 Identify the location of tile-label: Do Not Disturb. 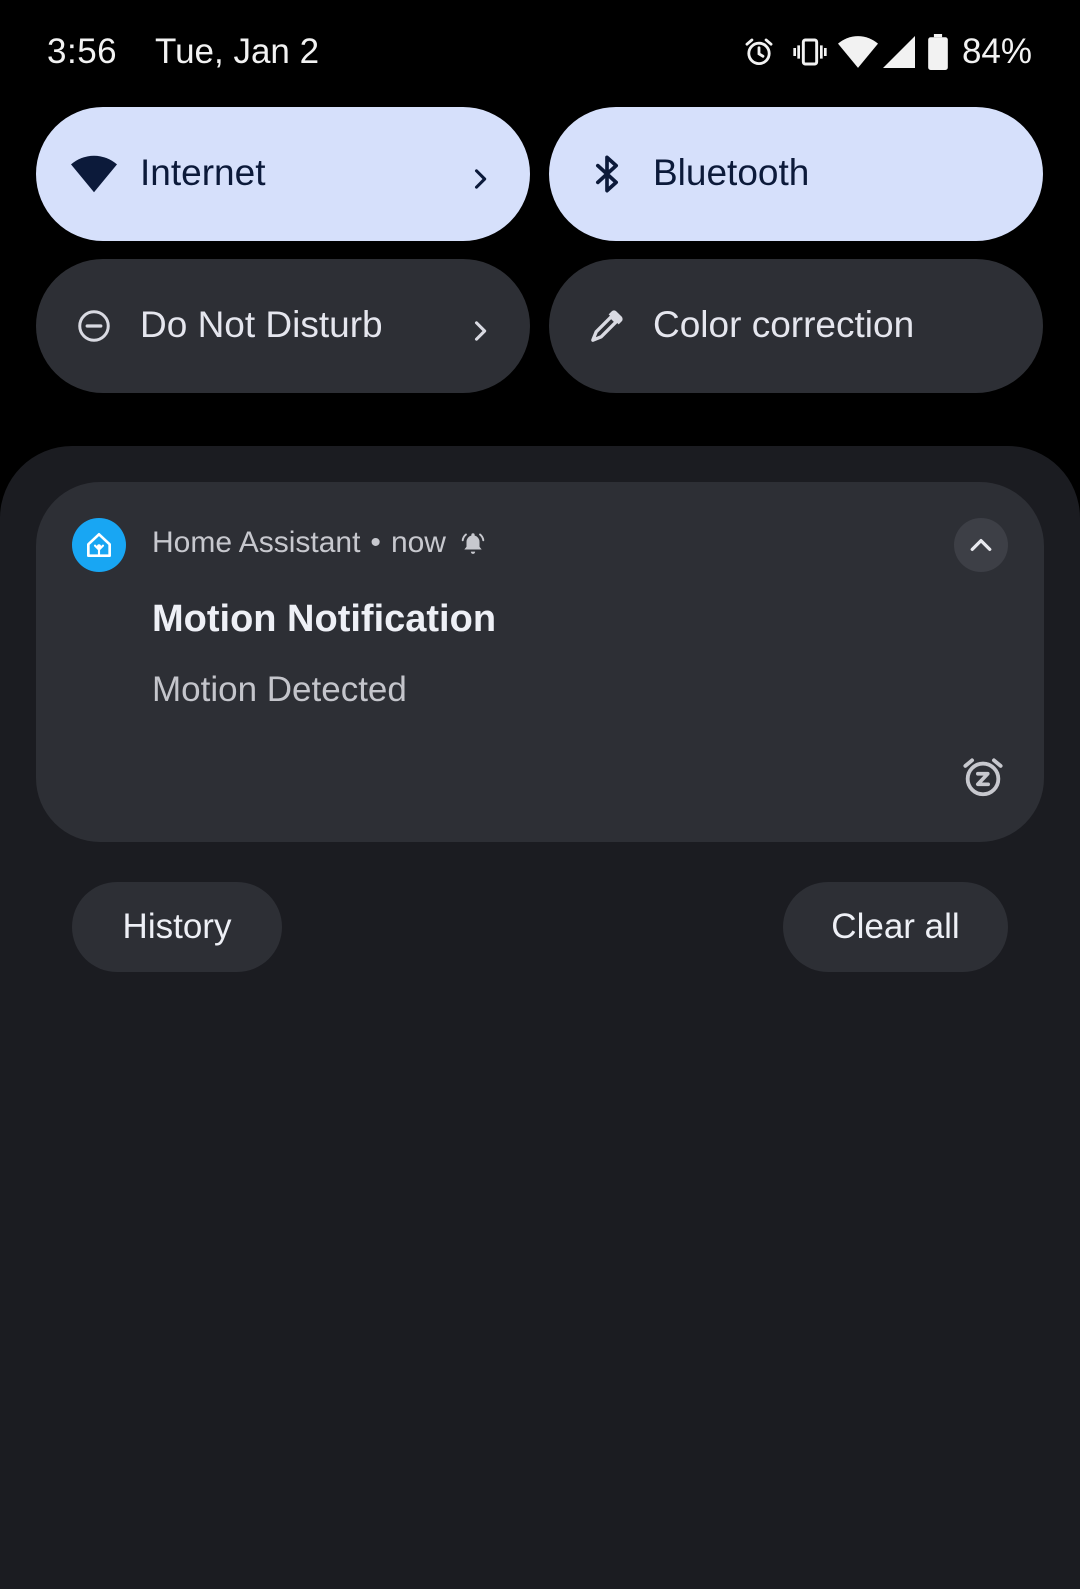
(261, 325).